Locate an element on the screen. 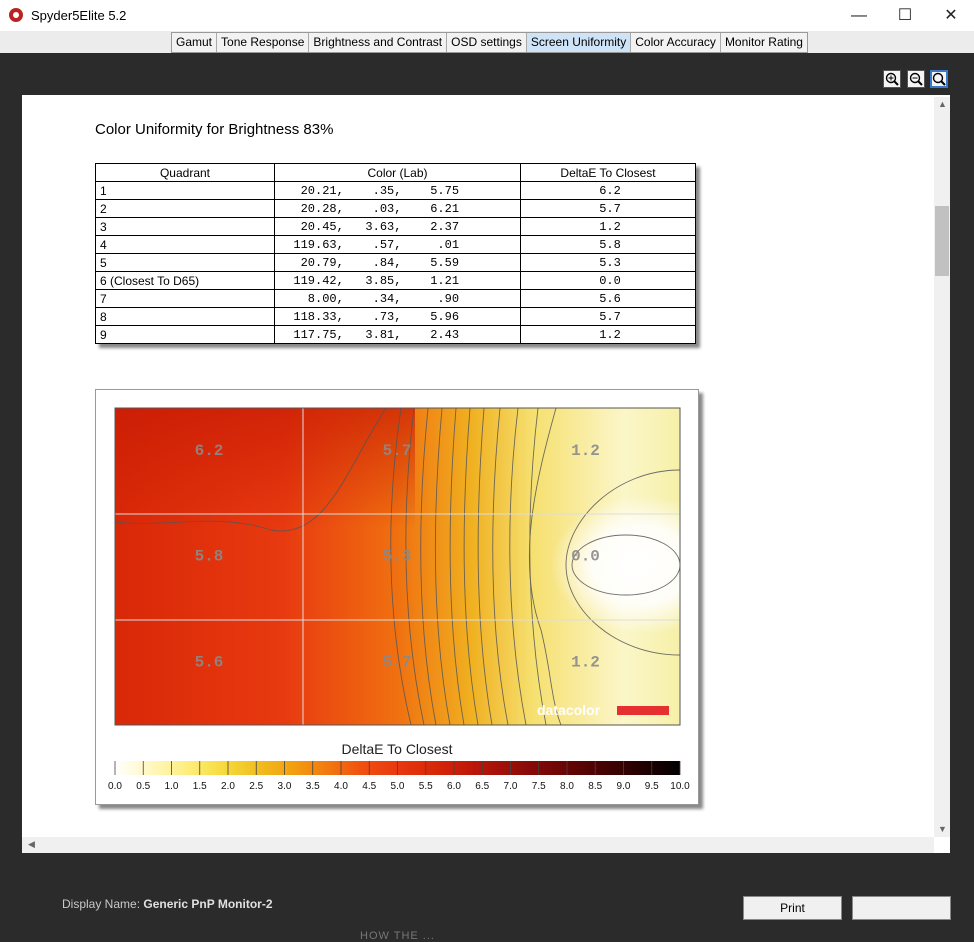 The height and width of the screenshot is (942, 974). scroll-up-icon: ▲ is located at coordinates (942, 104).